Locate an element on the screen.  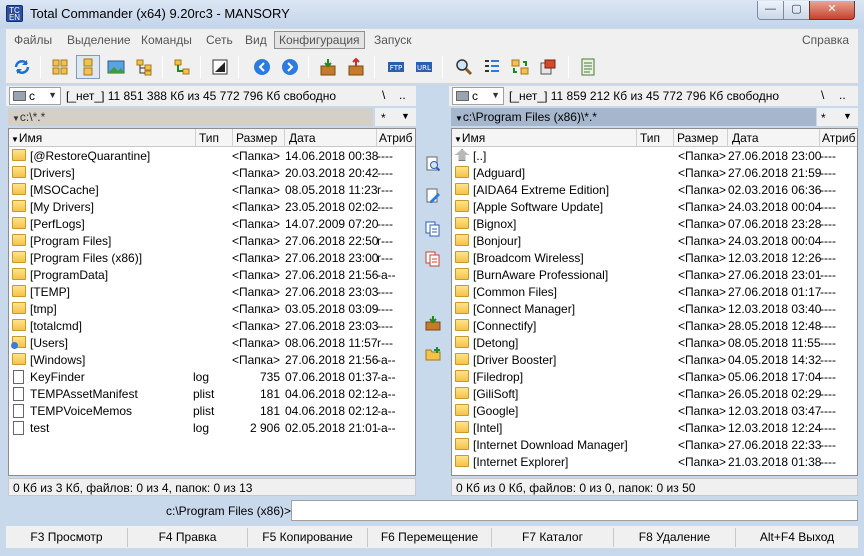
multi-rename-icon is located at coordinates (492, 67).